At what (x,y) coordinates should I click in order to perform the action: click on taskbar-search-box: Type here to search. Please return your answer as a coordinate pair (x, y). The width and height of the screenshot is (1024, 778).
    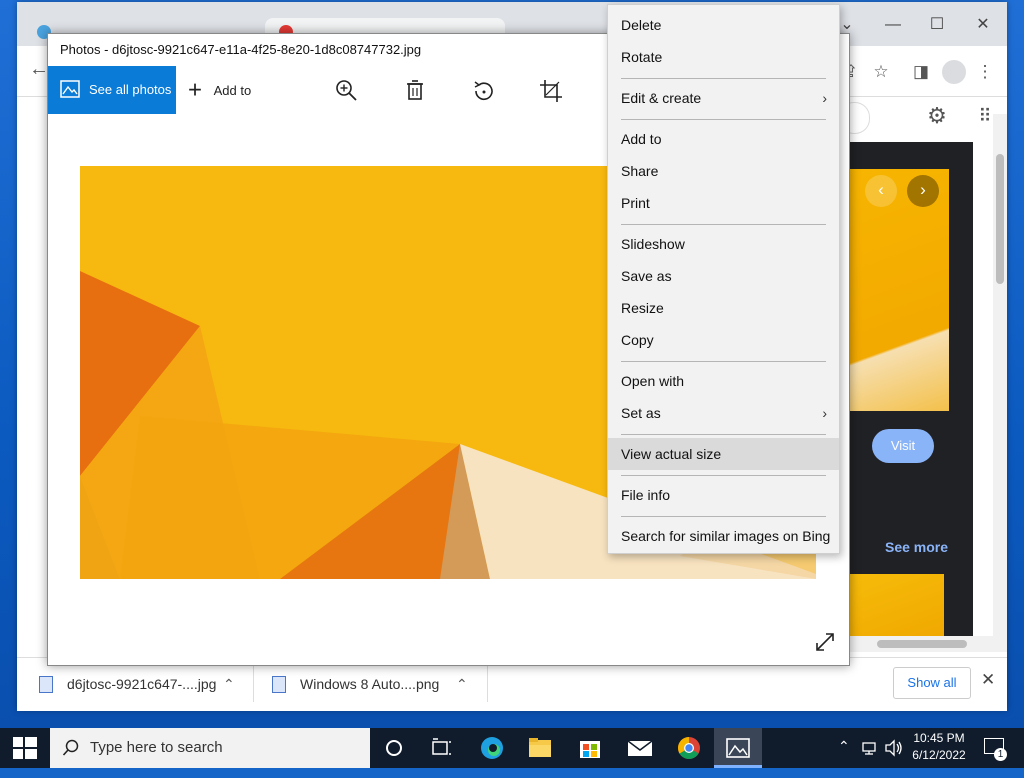
    Looking at the image, I should click on (210, 748).